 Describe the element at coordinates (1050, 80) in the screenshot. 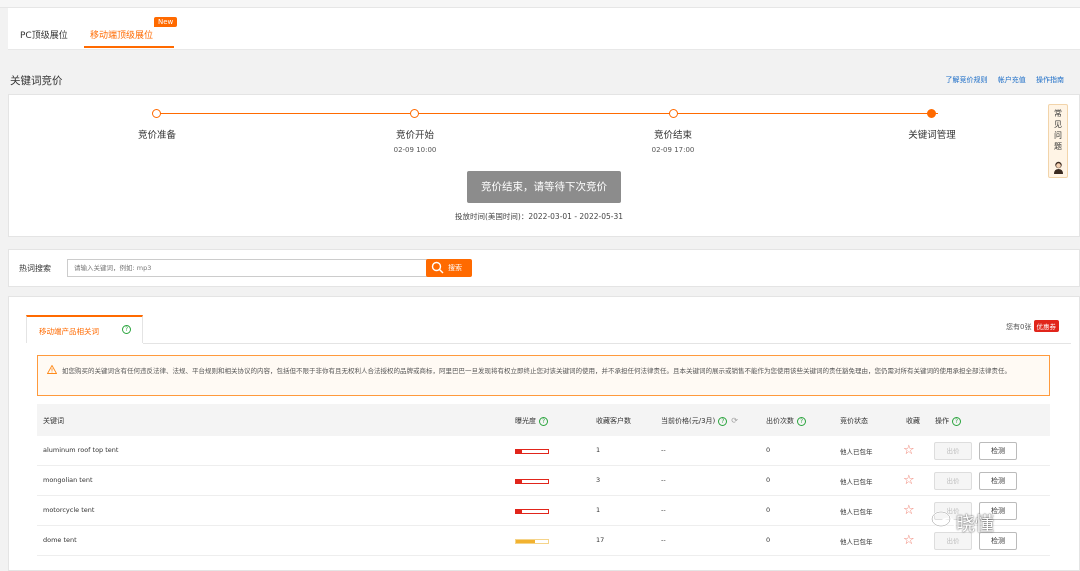

I see `link-operation-guide: 操作指南` at that location.